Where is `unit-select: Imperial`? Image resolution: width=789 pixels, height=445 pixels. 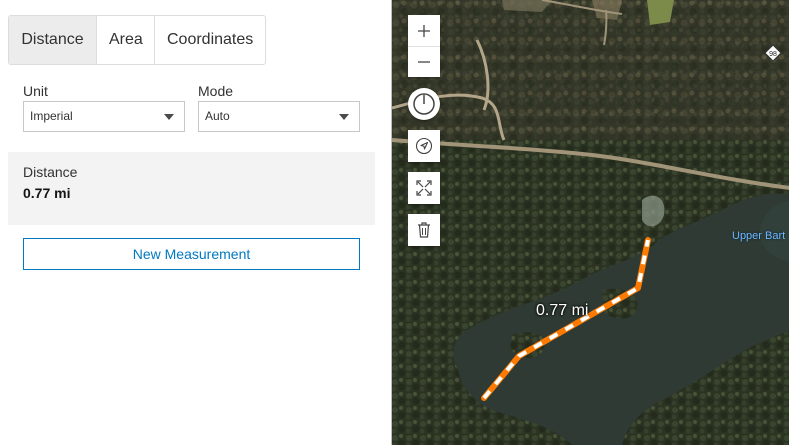 unit-select: Imperial is located at coordinates (104, 116).